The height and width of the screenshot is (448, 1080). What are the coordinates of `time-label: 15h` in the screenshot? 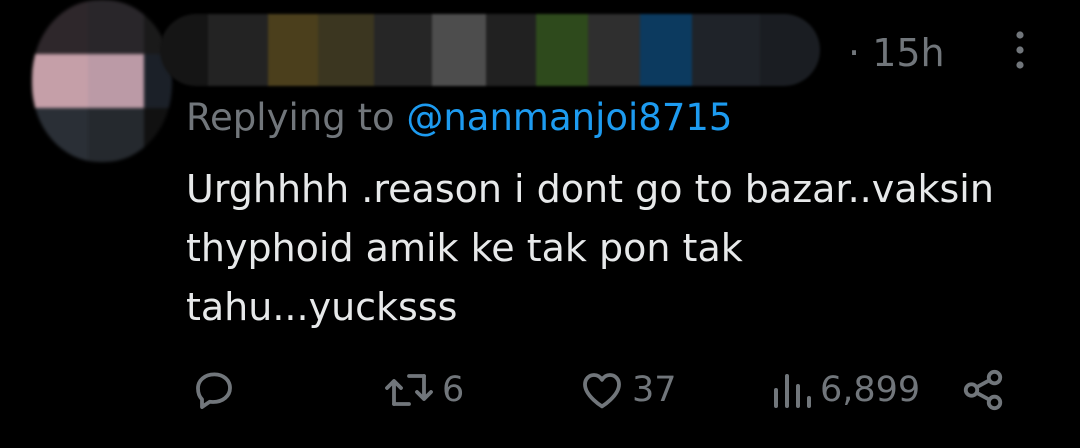 It's located at (908, 53).